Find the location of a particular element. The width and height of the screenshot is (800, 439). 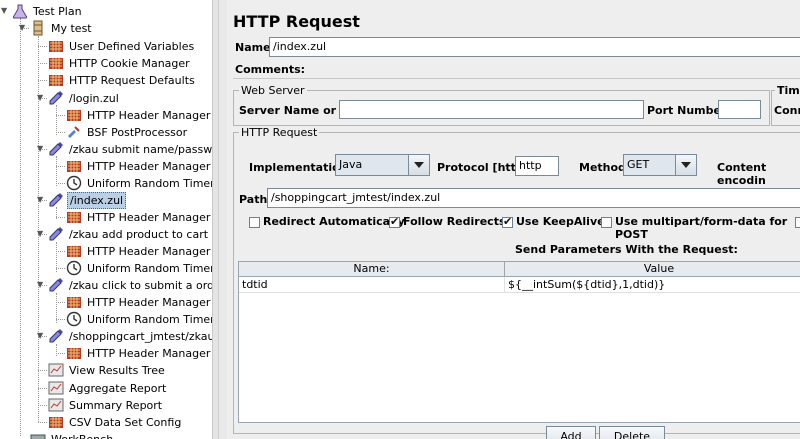

tree-node-label: WorkBench is located at coordinates (82, 435).